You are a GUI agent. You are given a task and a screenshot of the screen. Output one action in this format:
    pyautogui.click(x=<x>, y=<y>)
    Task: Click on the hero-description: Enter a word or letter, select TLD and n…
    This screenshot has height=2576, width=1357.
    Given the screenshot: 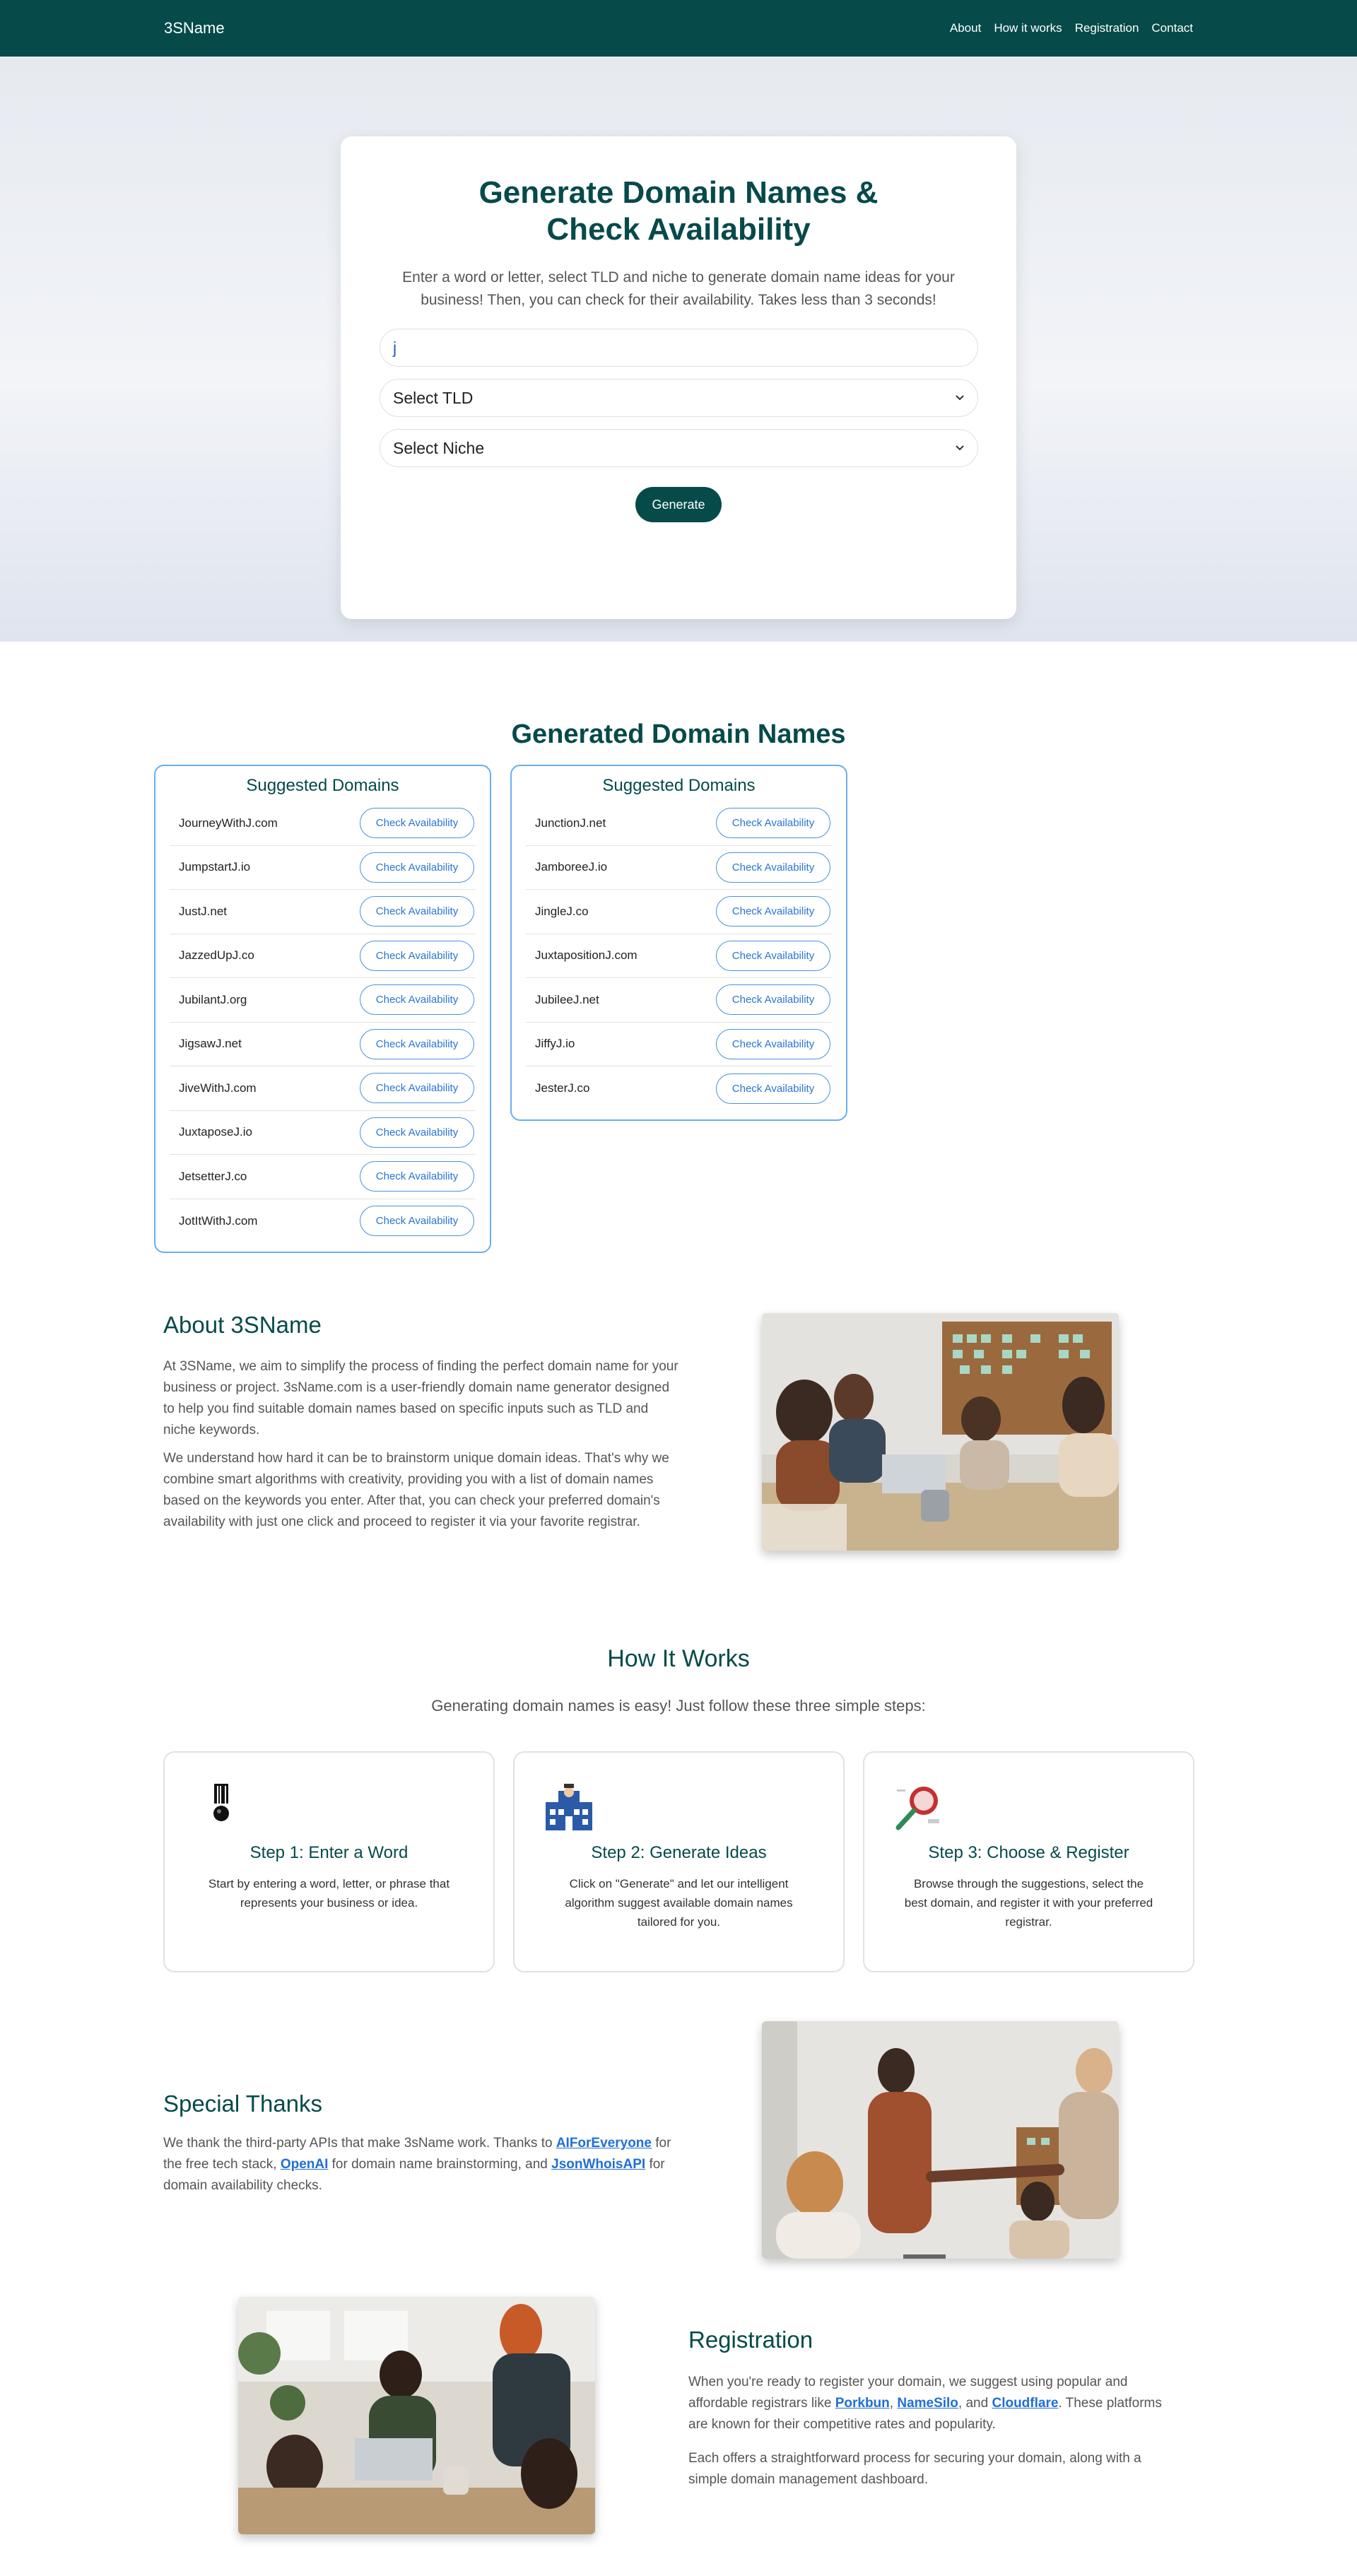 What is the action you would take?
    pyautogui.click(x=678, y=288)
    